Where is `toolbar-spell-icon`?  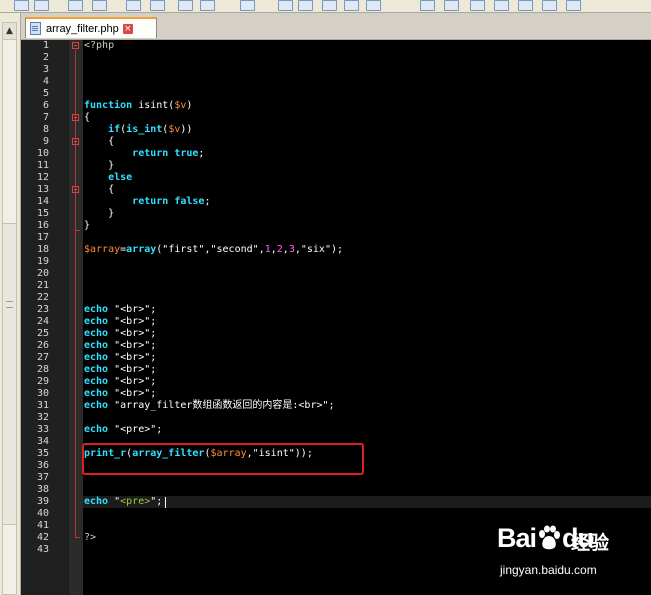
toolbar-spell-icon is located at coordinates (477, 5).